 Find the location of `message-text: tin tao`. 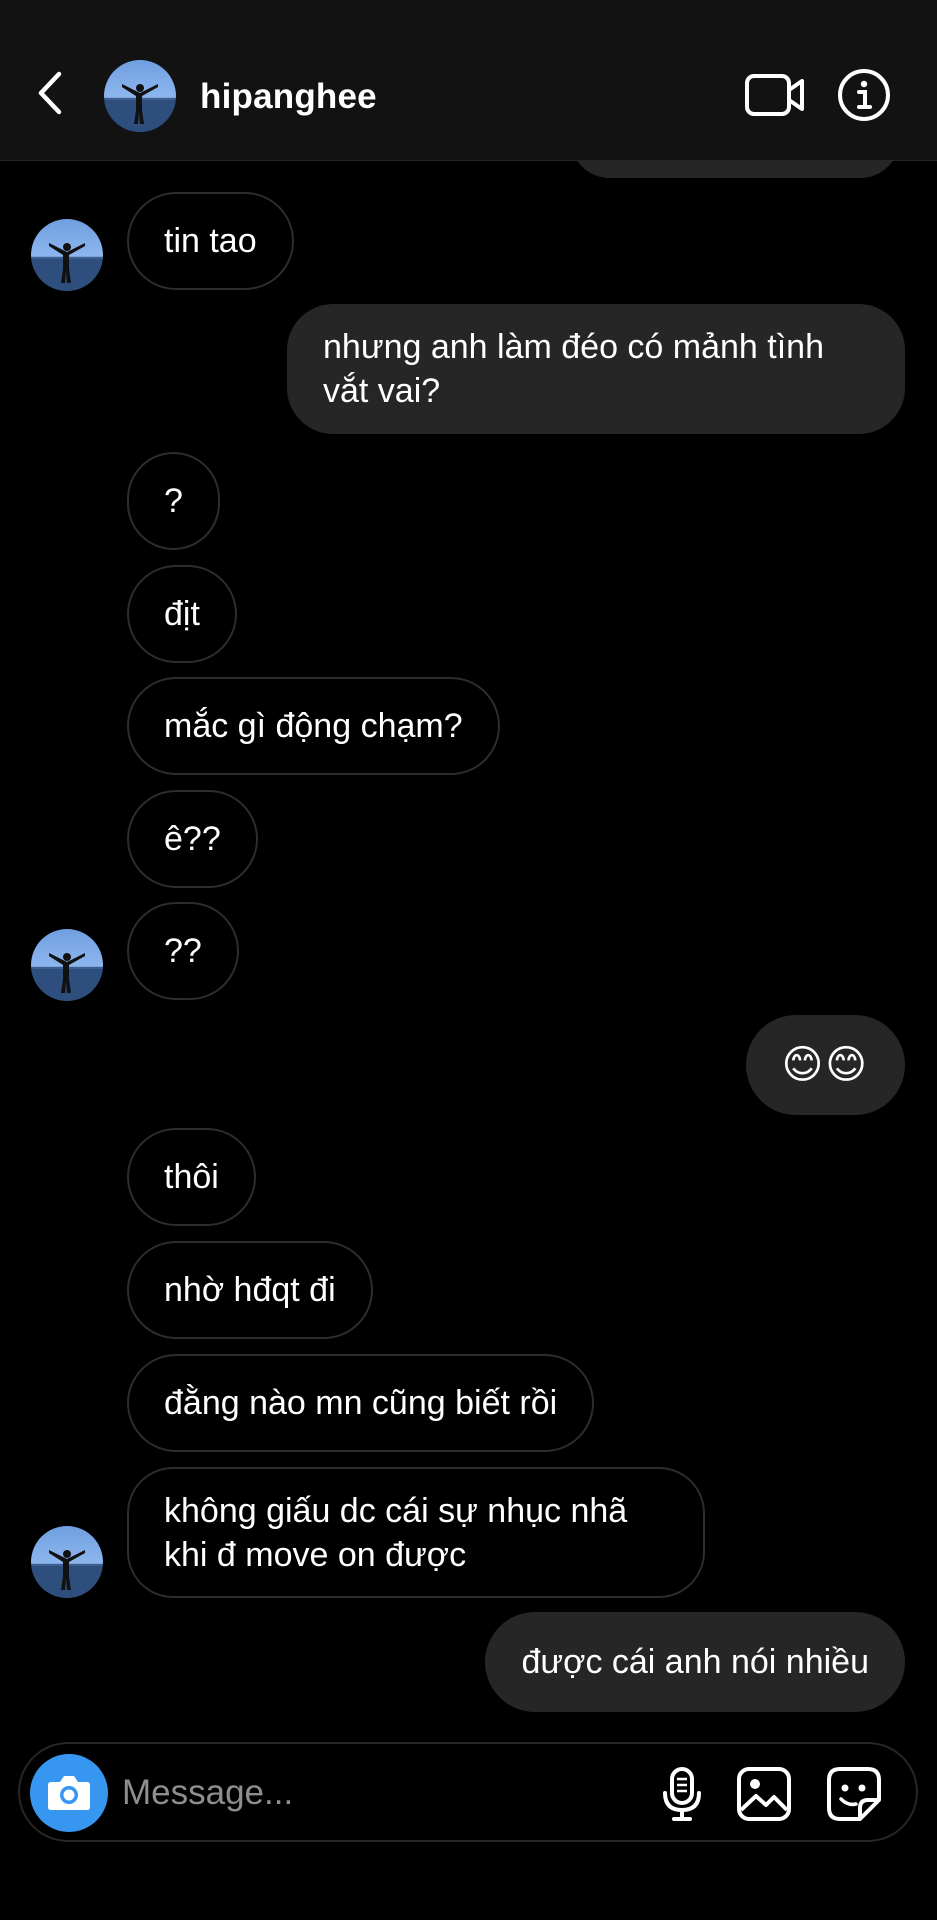

message-text: tin tao is located at coordinates (210, 241).